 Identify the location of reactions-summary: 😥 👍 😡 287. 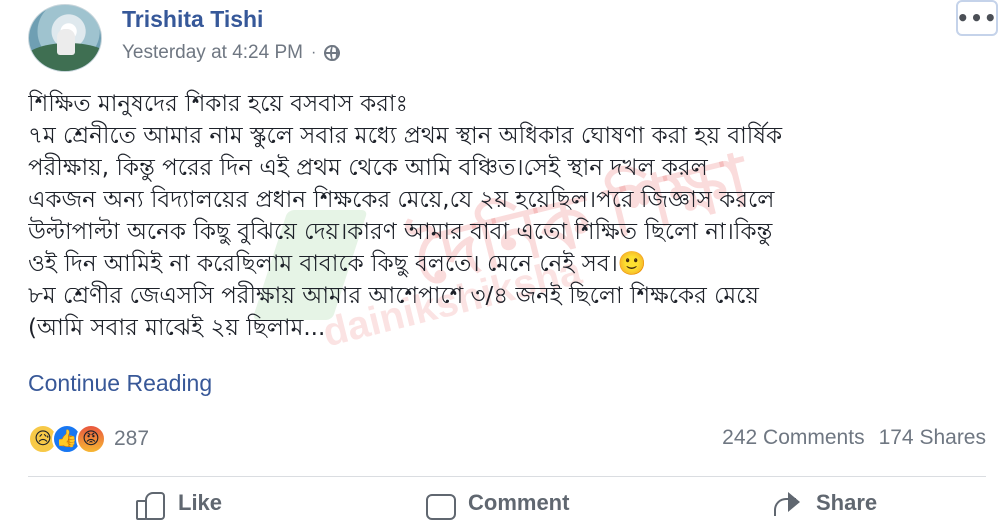
(88, 439).